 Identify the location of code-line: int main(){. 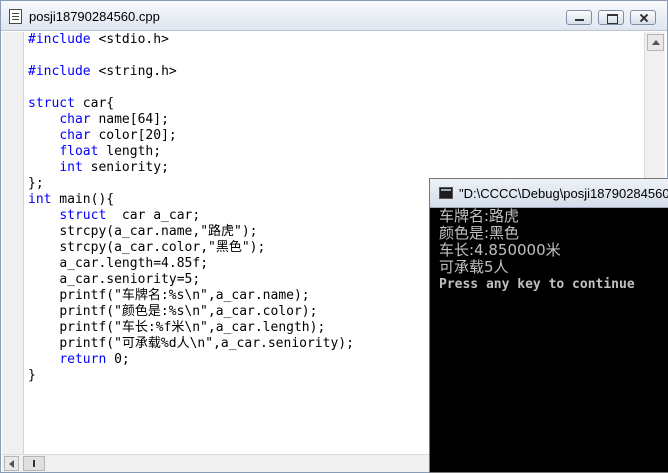
(71, 200).